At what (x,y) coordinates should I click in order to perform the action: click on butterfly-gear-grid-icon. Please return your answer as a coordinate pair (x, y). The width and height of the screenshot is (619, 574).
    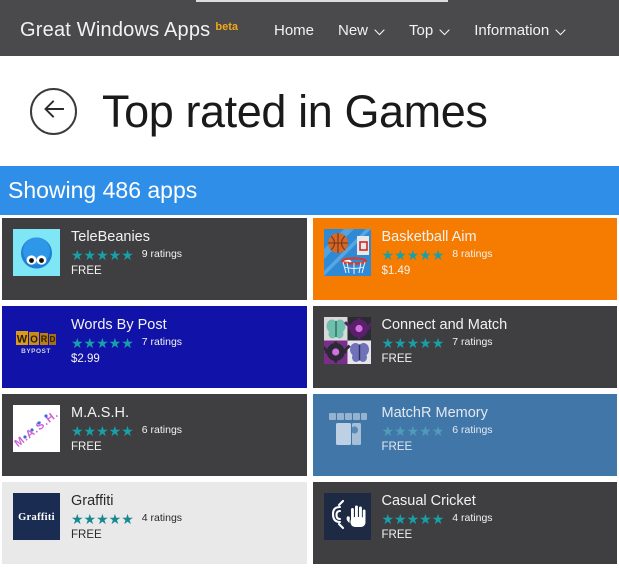
    Looking at the image, I should click on (347, 340).